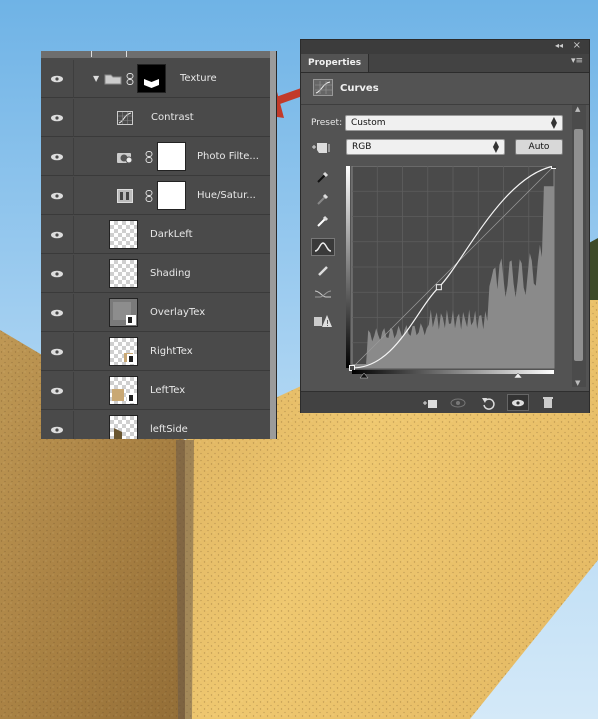 The width and height of the screenshot is (598, 719). What do you see at coordinates (454, 123) in the screenshot?
I see `preset-dropdown: Custom ▲ ▼` at bounding box center [454, 123].